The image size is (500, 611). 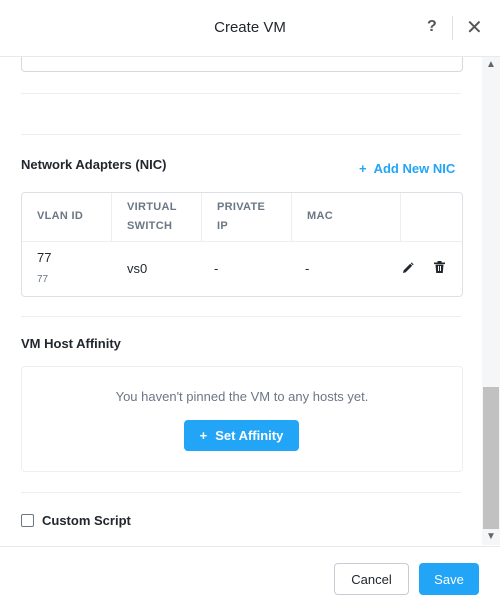 What do you see at coordinates (432, 27) in the screenshot?
I see `help-icon: ?` at bounding box center [432, 27].